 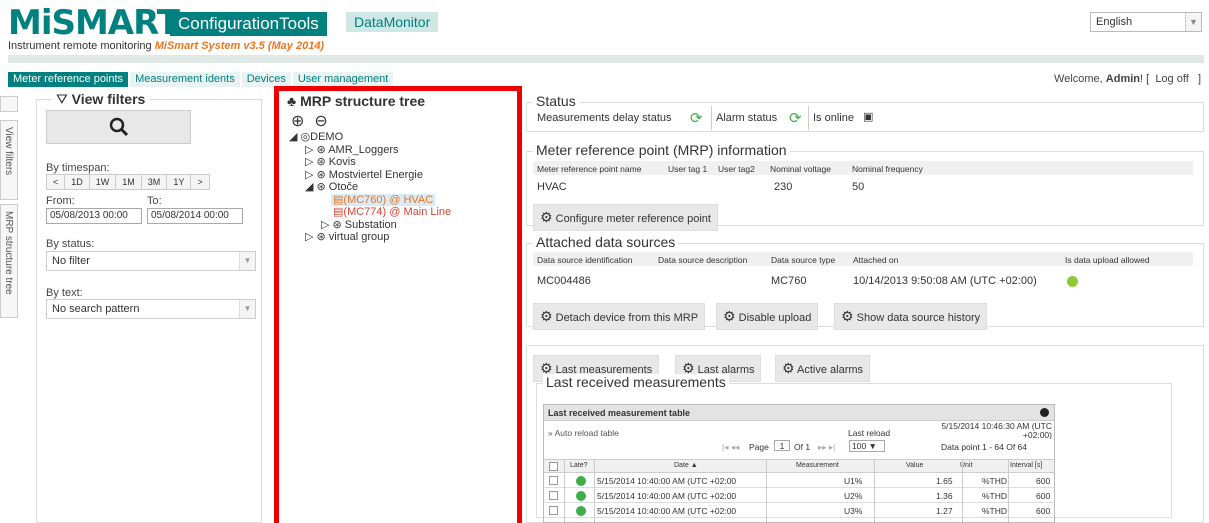 I want to click on tree-node-label: Mostviertel Energie, so click(x=375, y=174).